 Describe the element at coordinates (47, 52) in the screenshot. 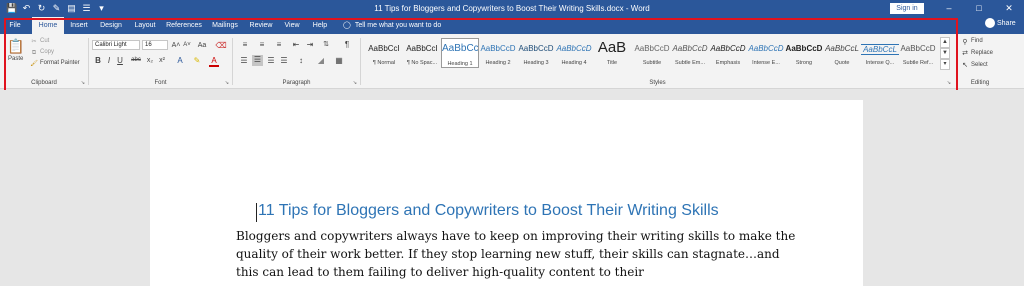

I see `copy-button: Copy` at that location.